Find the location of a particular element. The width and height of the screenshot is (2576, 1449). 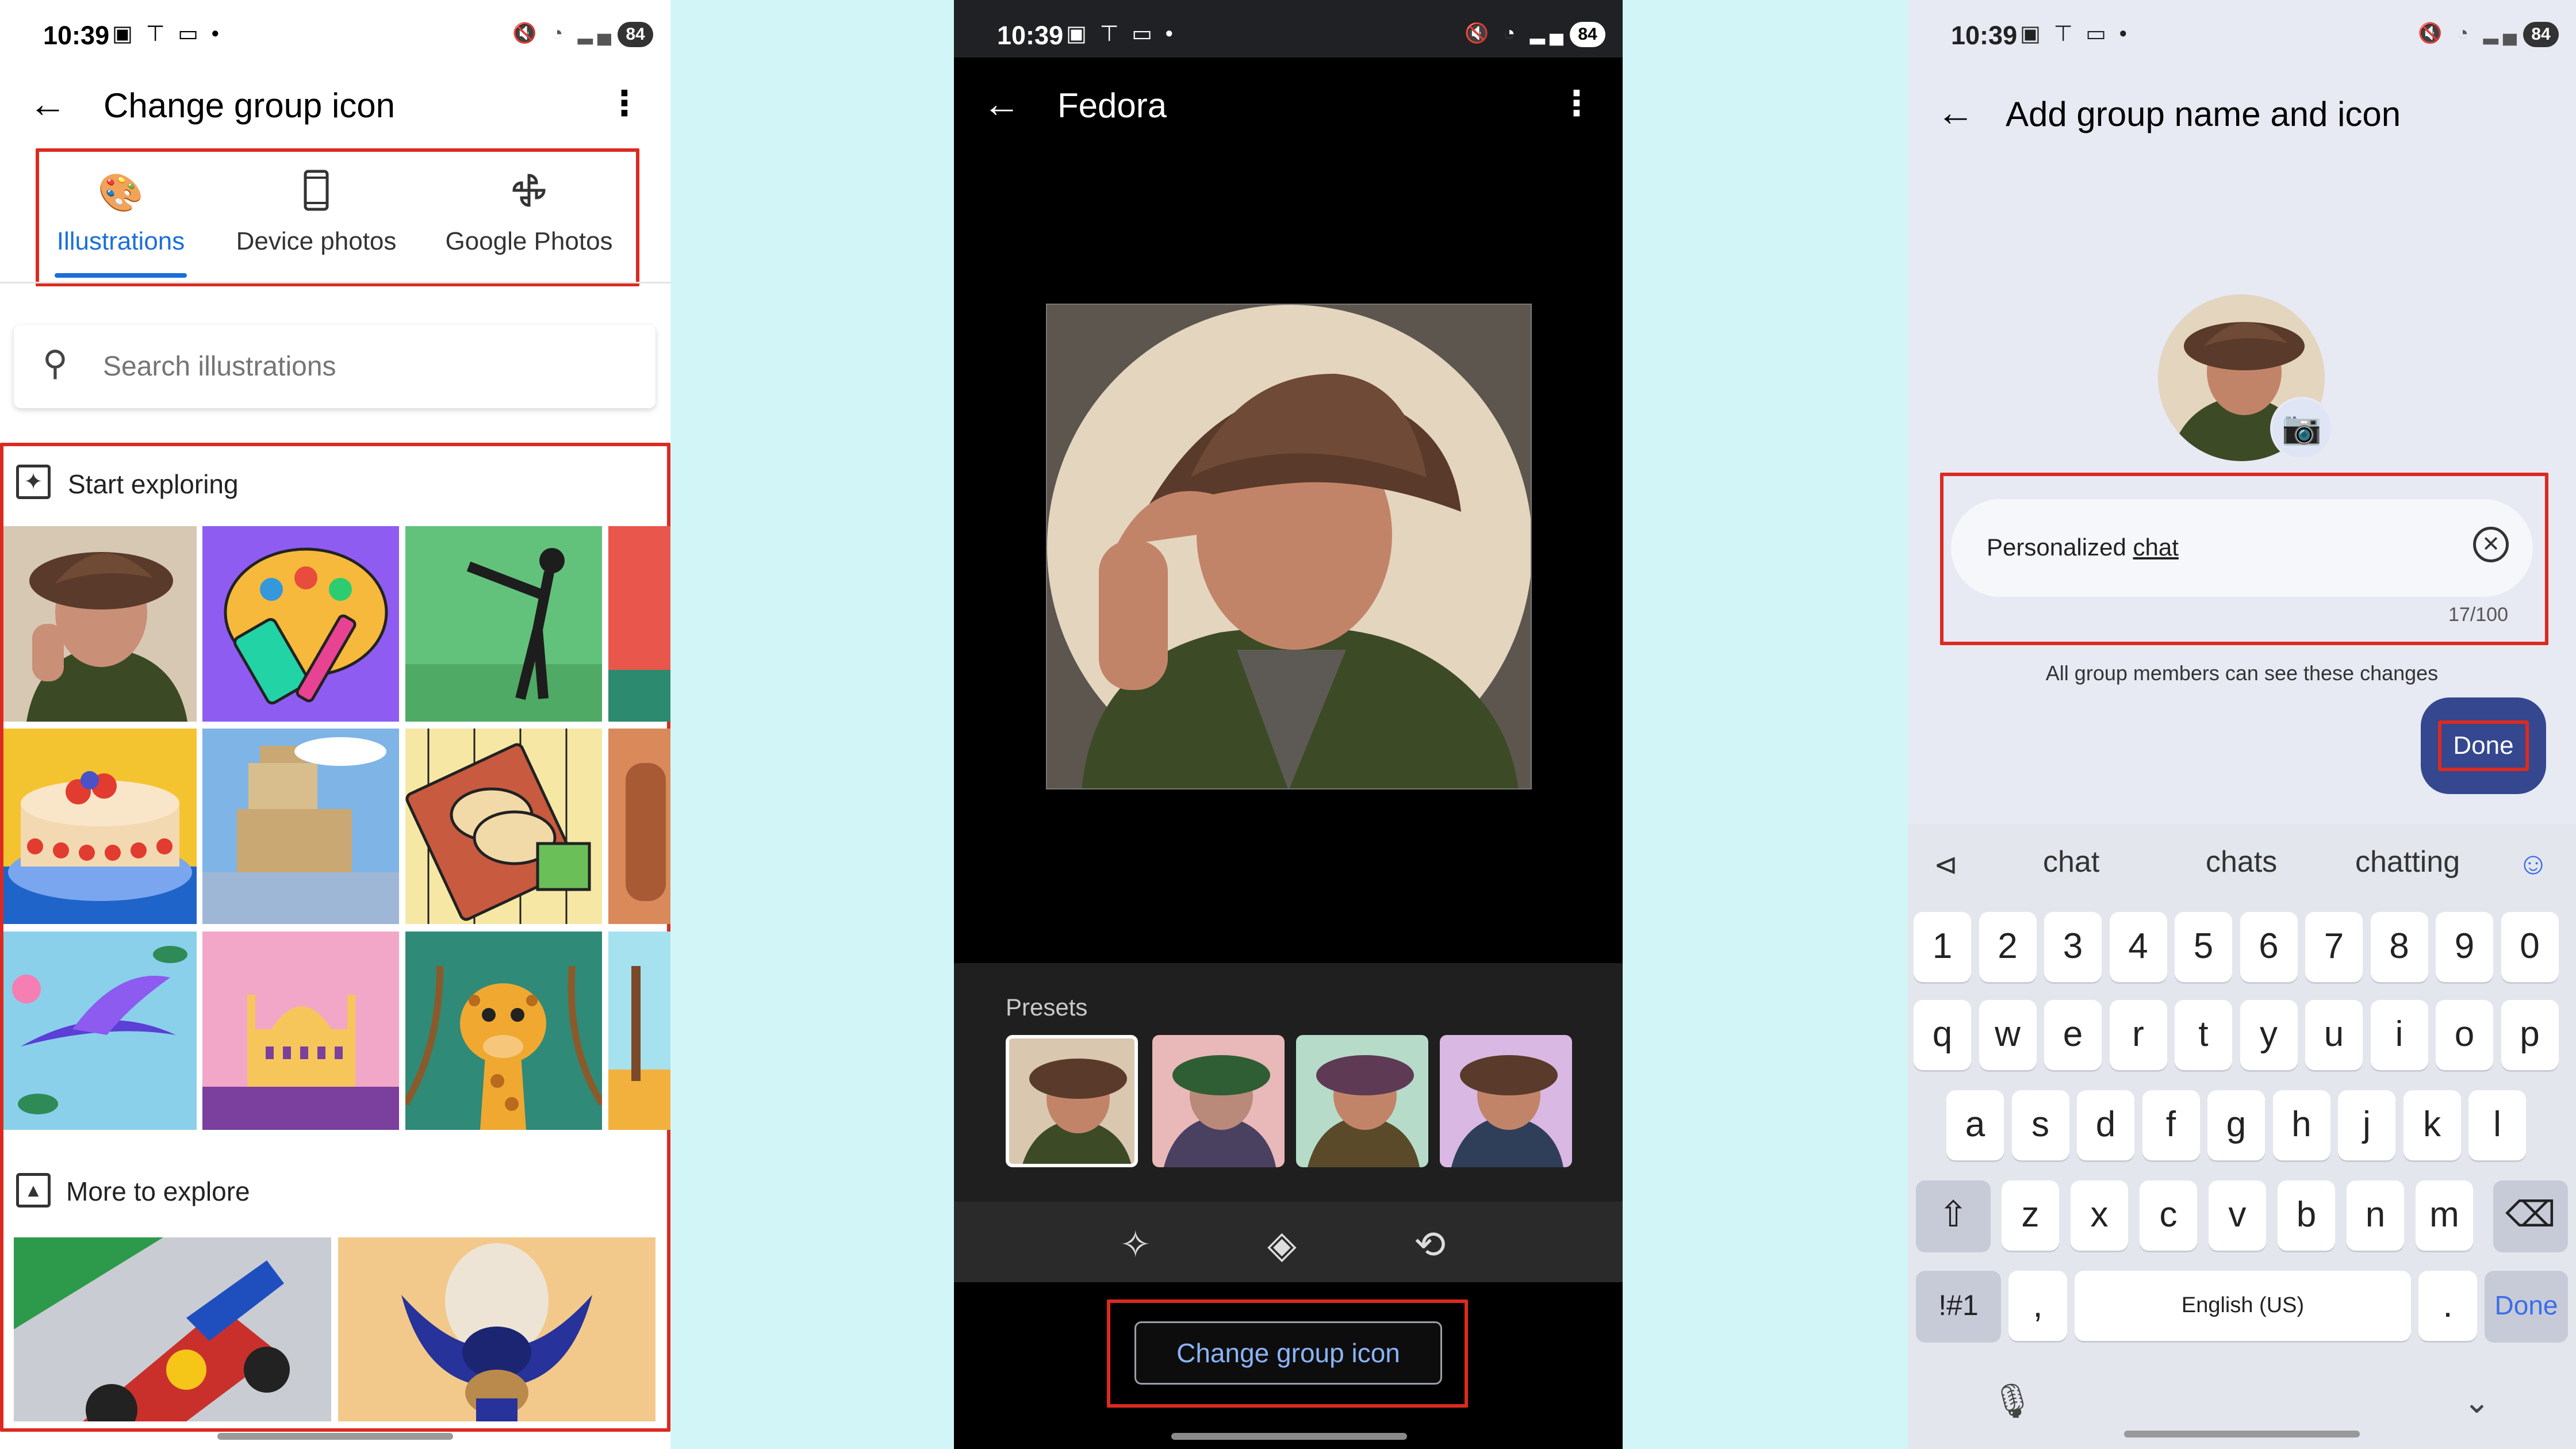

number-key: 8 is located at coordinates (2399, 947).